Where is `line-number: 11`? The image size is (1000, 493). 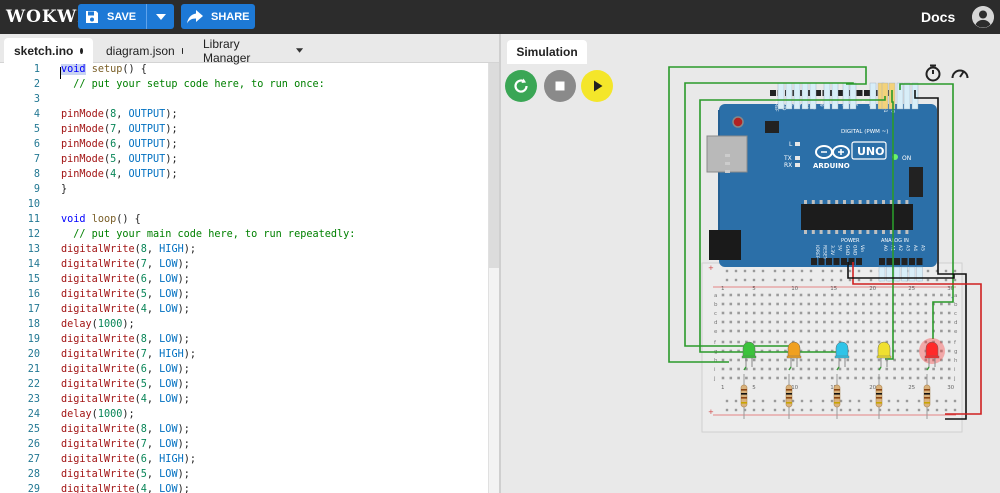
line-number: 11 is located at coordinates (33, 219).